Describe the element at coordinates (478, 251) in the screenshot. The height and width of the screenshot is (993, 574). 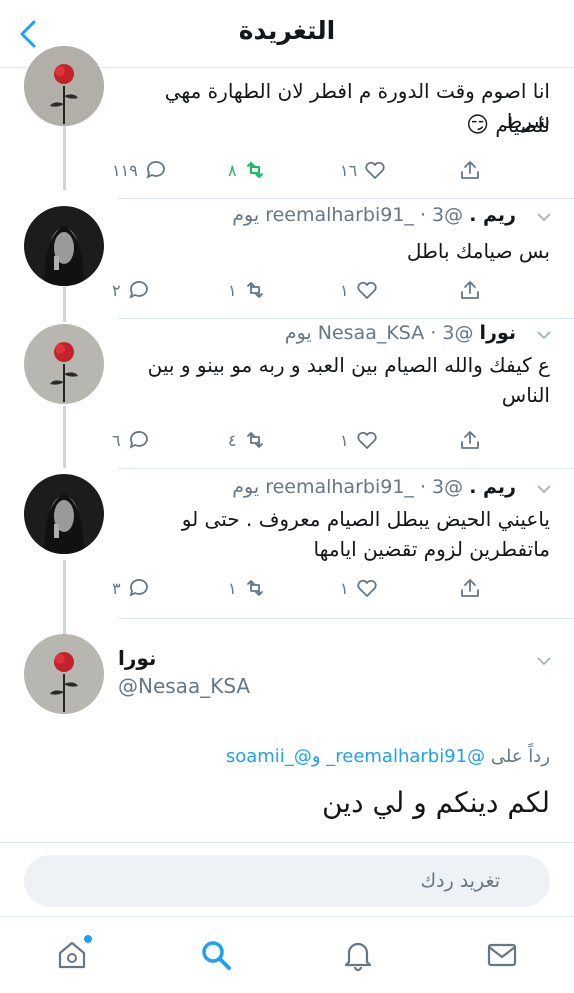
I see `tweet-text: بس صيامك باطل` at that location.